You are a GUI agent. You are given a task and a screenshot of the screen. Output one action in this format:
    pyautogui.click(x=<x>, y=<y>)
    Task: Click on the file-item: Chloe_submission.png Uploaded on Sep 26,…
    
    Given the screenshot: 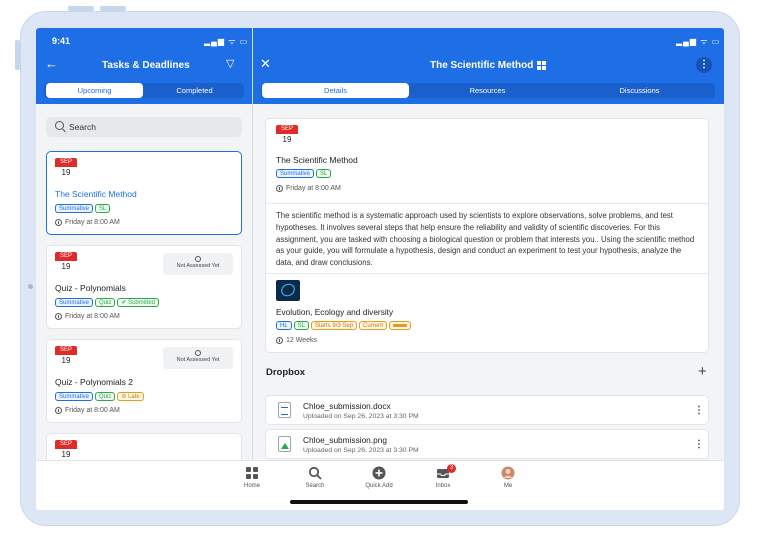 What is the action you would take?
    pyautogui.click(x=487, y=444)
    